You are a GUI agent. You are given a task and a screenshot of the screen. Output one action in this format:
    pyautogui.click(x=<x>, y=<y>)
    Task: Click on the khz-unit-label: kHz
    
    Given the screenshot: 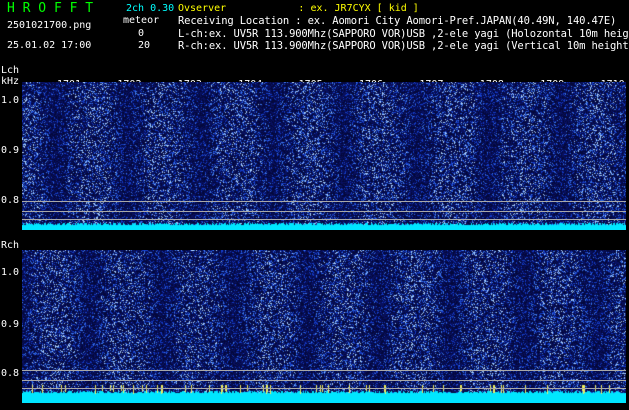 What is the action you would take?
    pyautogui.click(x=10, y=81)
    